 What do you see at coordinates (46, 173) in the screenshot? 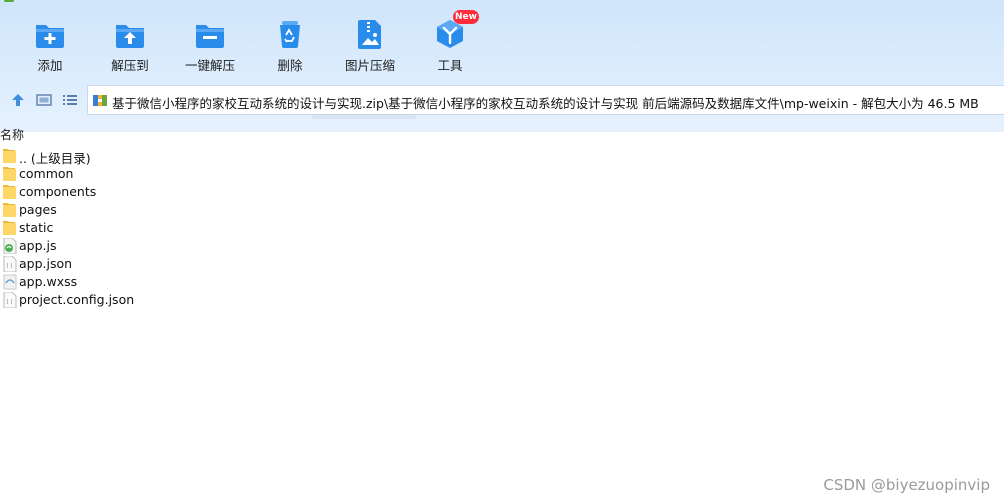
I see `item-name: common` at bounding box center [46, 173].